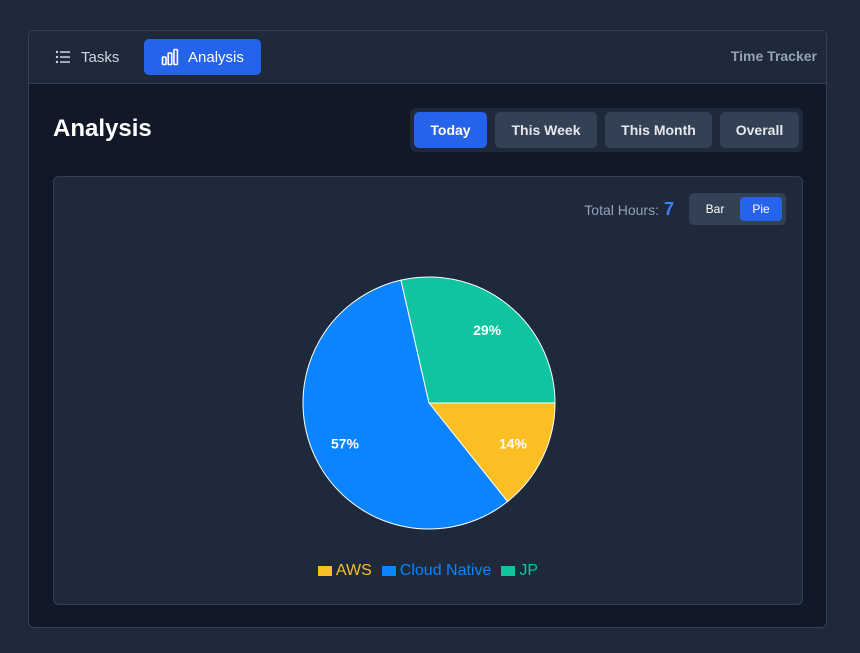  Describe the element at coordinates (427, 57) in the screenshot. I see `top-navbar: Tasks Analysis Time Tracker` at that location.